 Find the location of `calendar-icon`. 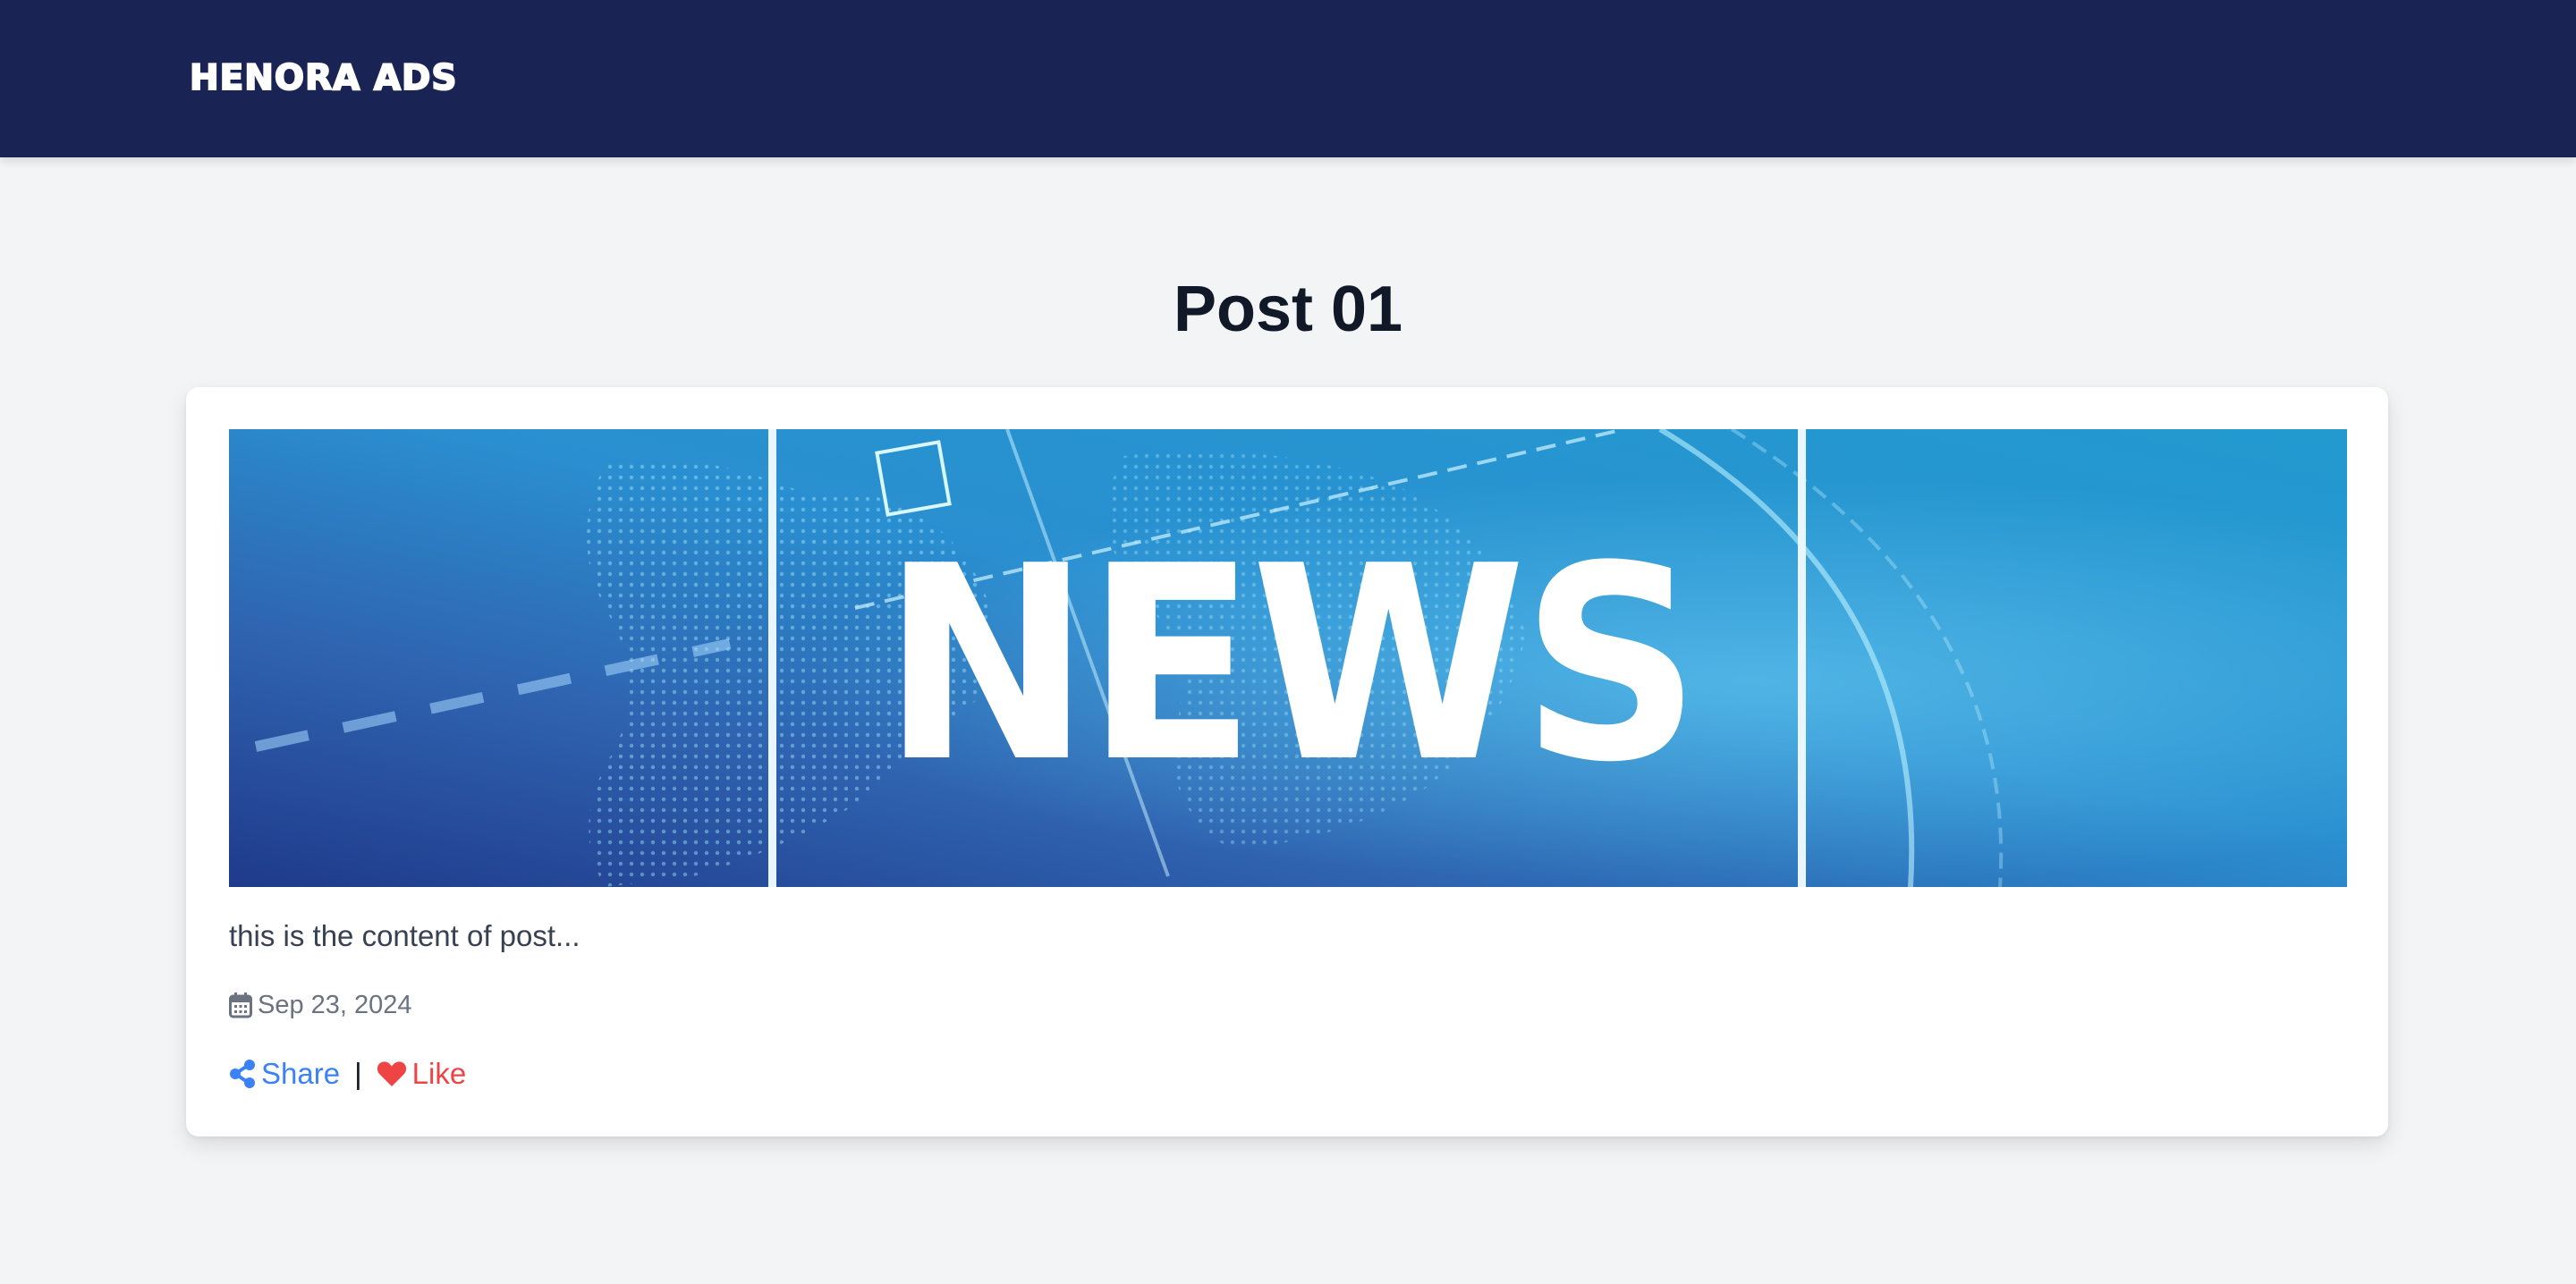

calendar-icon is located at coordinates (240, 1005).